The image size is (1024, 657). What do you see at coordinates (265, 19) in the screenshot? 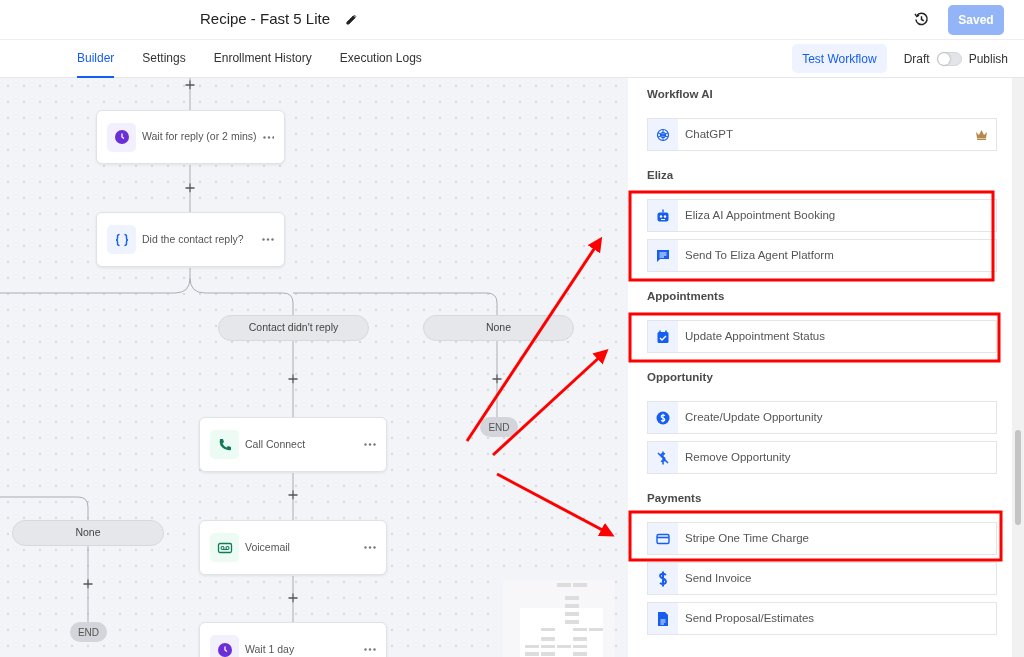
I see `workflow-title: Recipe - Fast 5 Lite` at bounding box center [265, 19].